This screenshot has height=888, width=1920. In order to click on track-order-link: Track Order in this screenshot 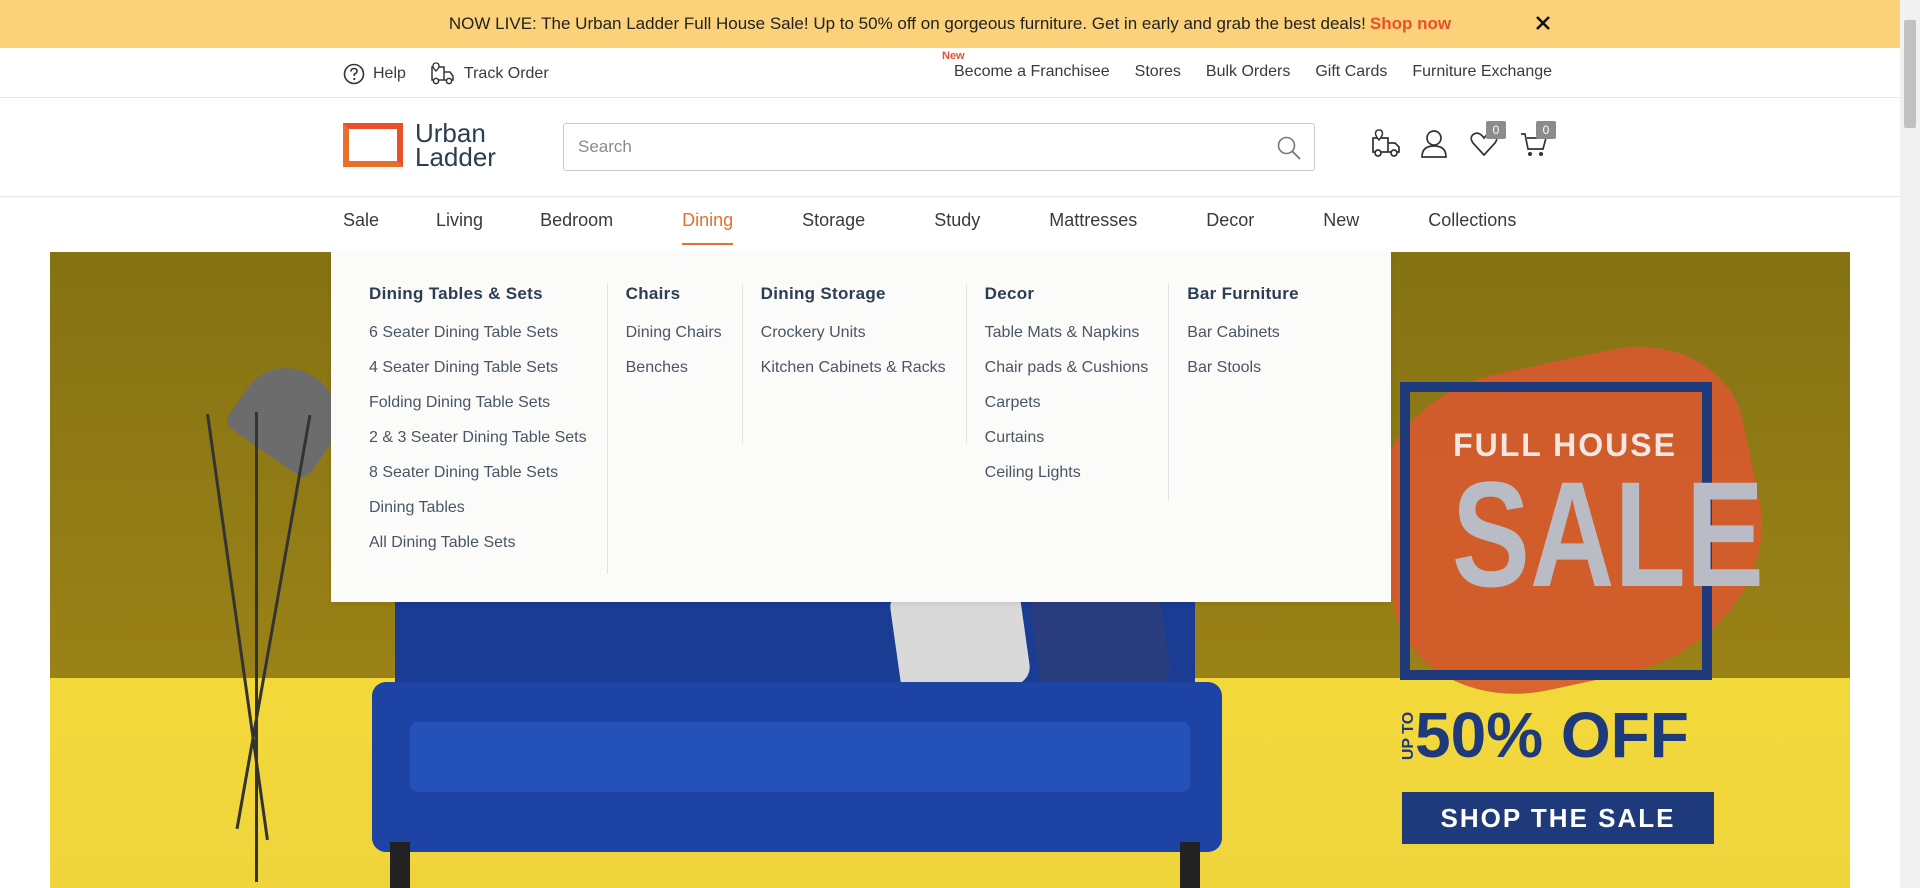, I will do `click(488, 74)`.